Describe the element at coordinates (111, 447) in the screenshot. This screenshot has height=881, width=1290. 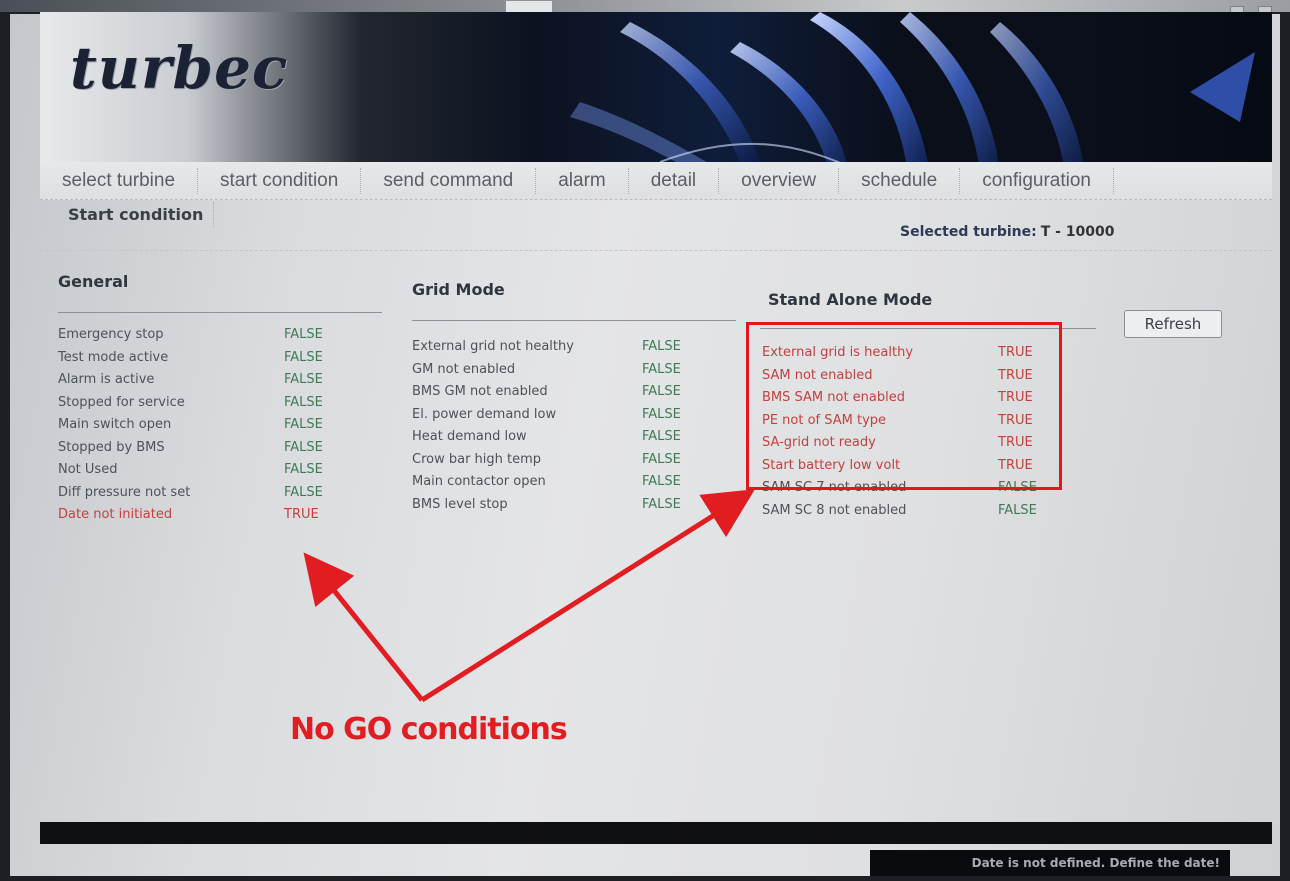
I see `condition-label: Stopped by BMS` at that location.